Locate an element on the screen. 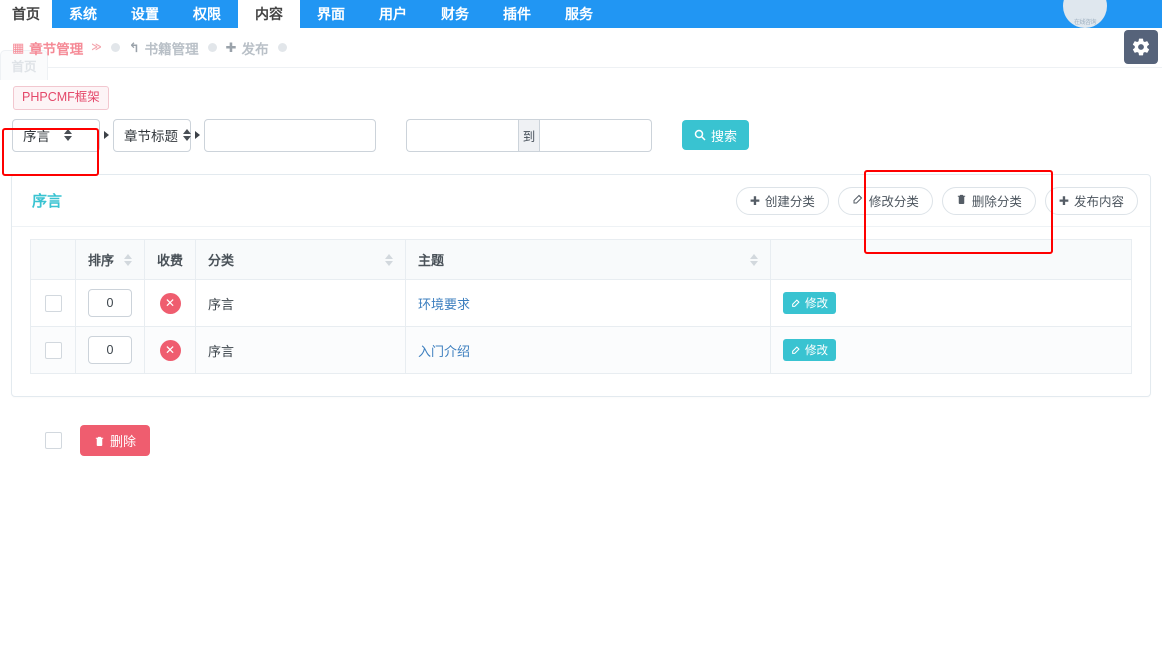  search-button: 搜索 is located at coordinates (716, 135).